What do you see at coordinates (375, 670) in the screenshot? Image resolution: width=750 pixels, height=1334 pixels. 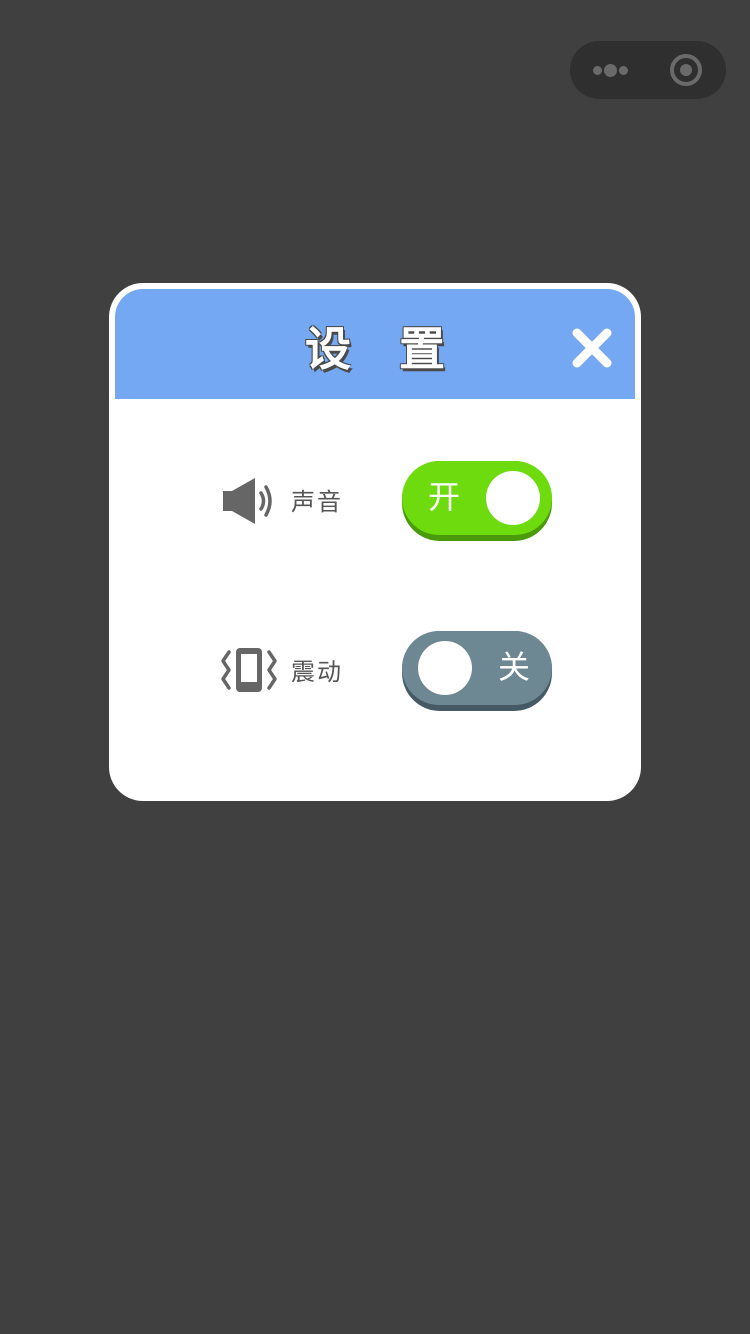 I see `vibrate-setting-row: 震动 关` at bounding box center [375, 670].